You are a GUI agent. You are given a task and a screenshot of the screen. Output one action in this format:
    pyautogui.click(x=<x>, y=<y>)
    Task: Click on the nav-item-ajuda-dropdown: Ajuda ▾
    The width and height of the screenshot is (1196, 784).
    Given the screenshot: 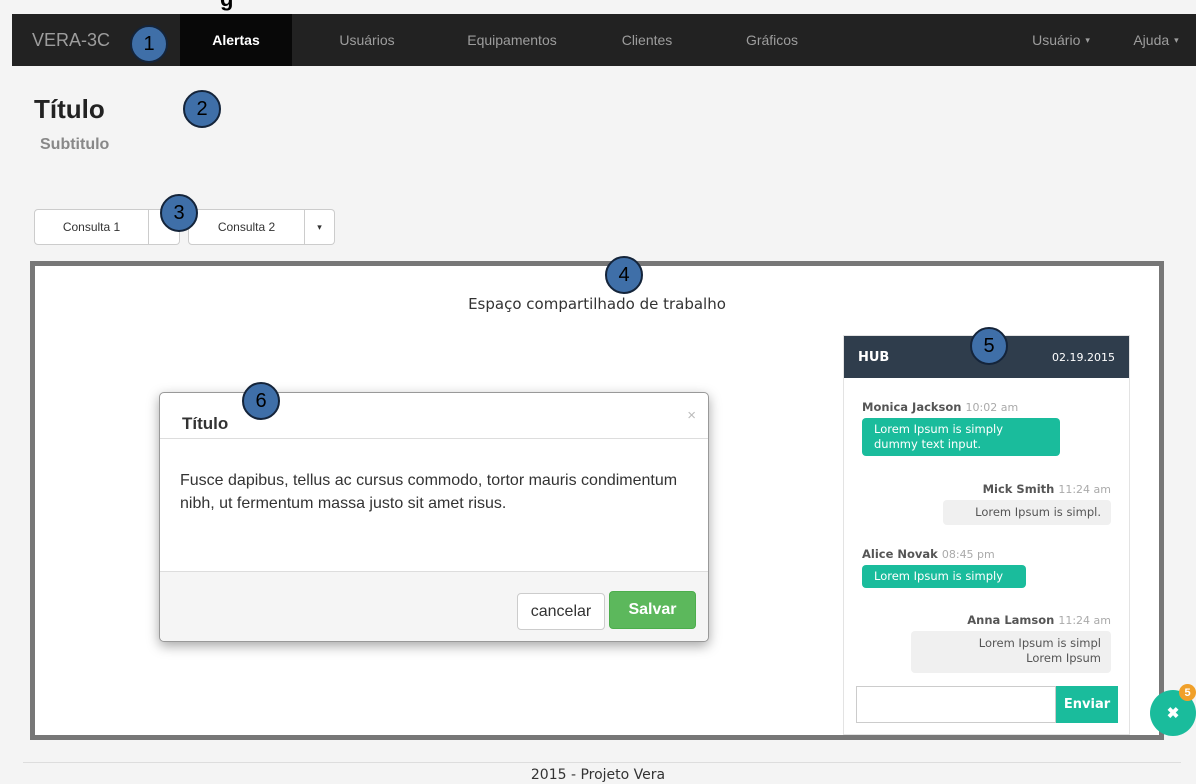 What is the action you would take?
    pyautogui.click(x=1156, y=40)
    